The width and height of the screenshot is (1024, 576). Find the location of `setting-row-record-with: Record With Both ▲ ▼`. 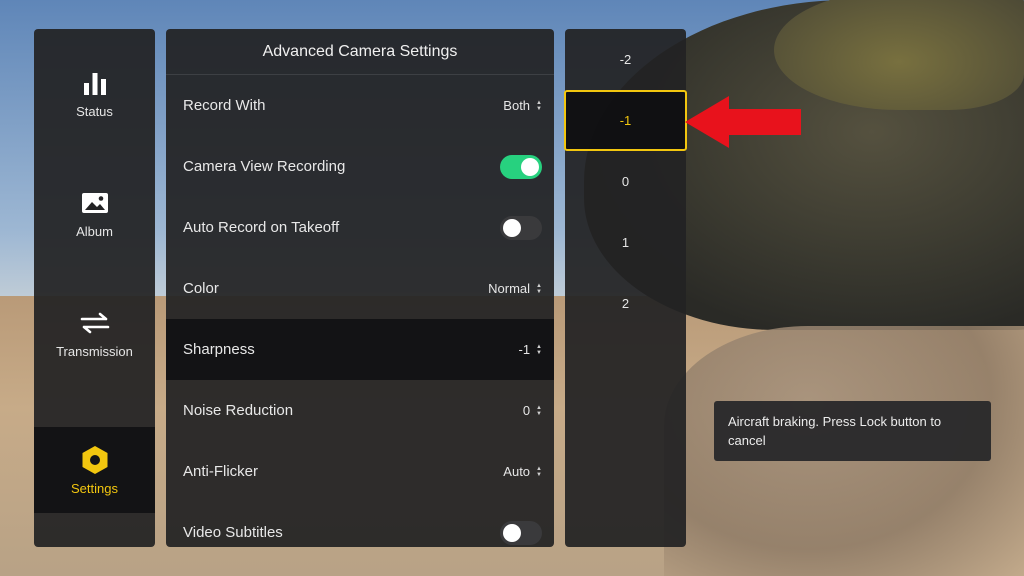

setting-row-record-with: Record With Both ▲ ▼ is located at coordinates (360, 105).